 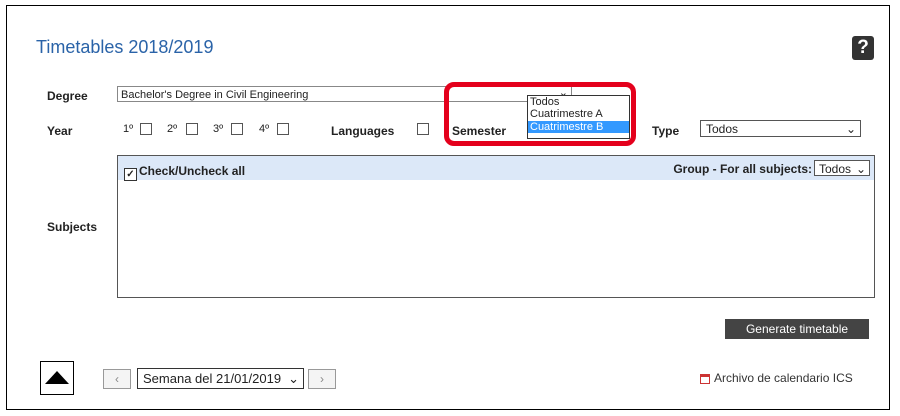 I want to click on degree-value: Bachelor's Degree in Civil Engineering, so click(x=215, y=95).